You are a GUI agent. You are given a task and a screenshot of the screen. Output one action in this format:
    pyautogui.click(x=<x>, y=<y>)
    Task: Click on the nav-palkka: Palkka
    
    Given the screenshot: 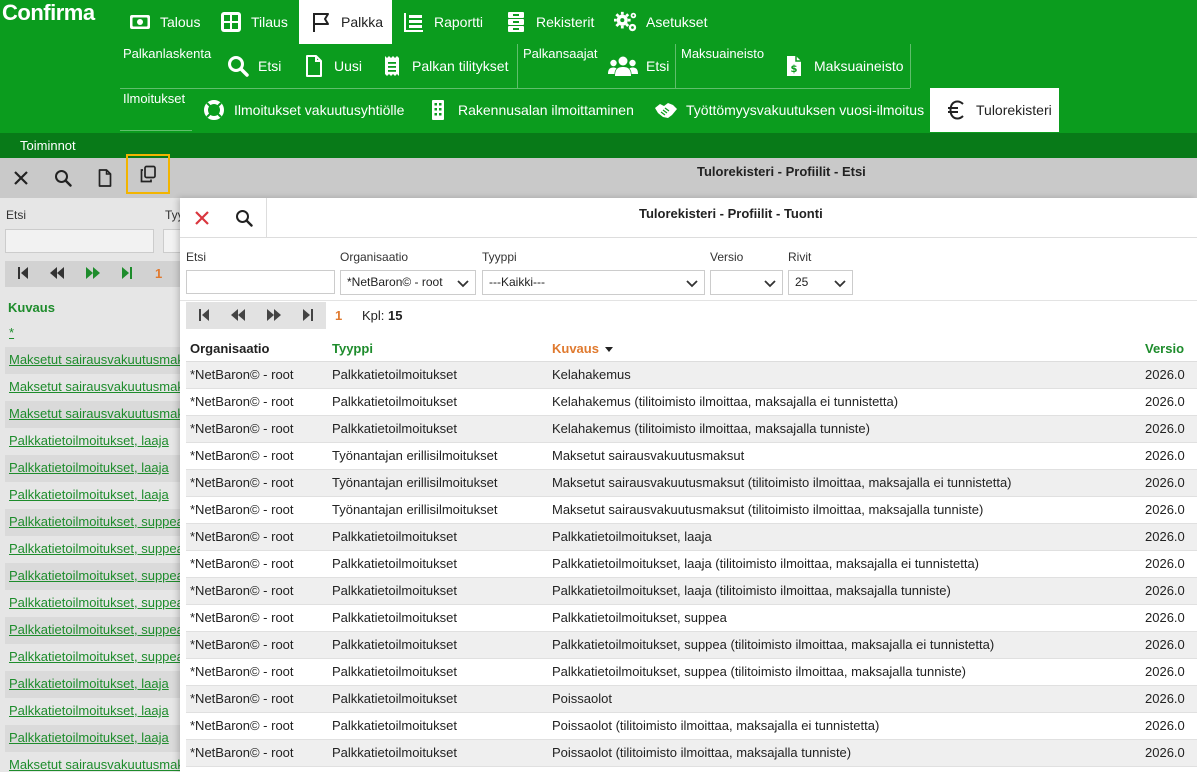 What is the action you would take?
    pyautogui.click(x=345, y=22)
    